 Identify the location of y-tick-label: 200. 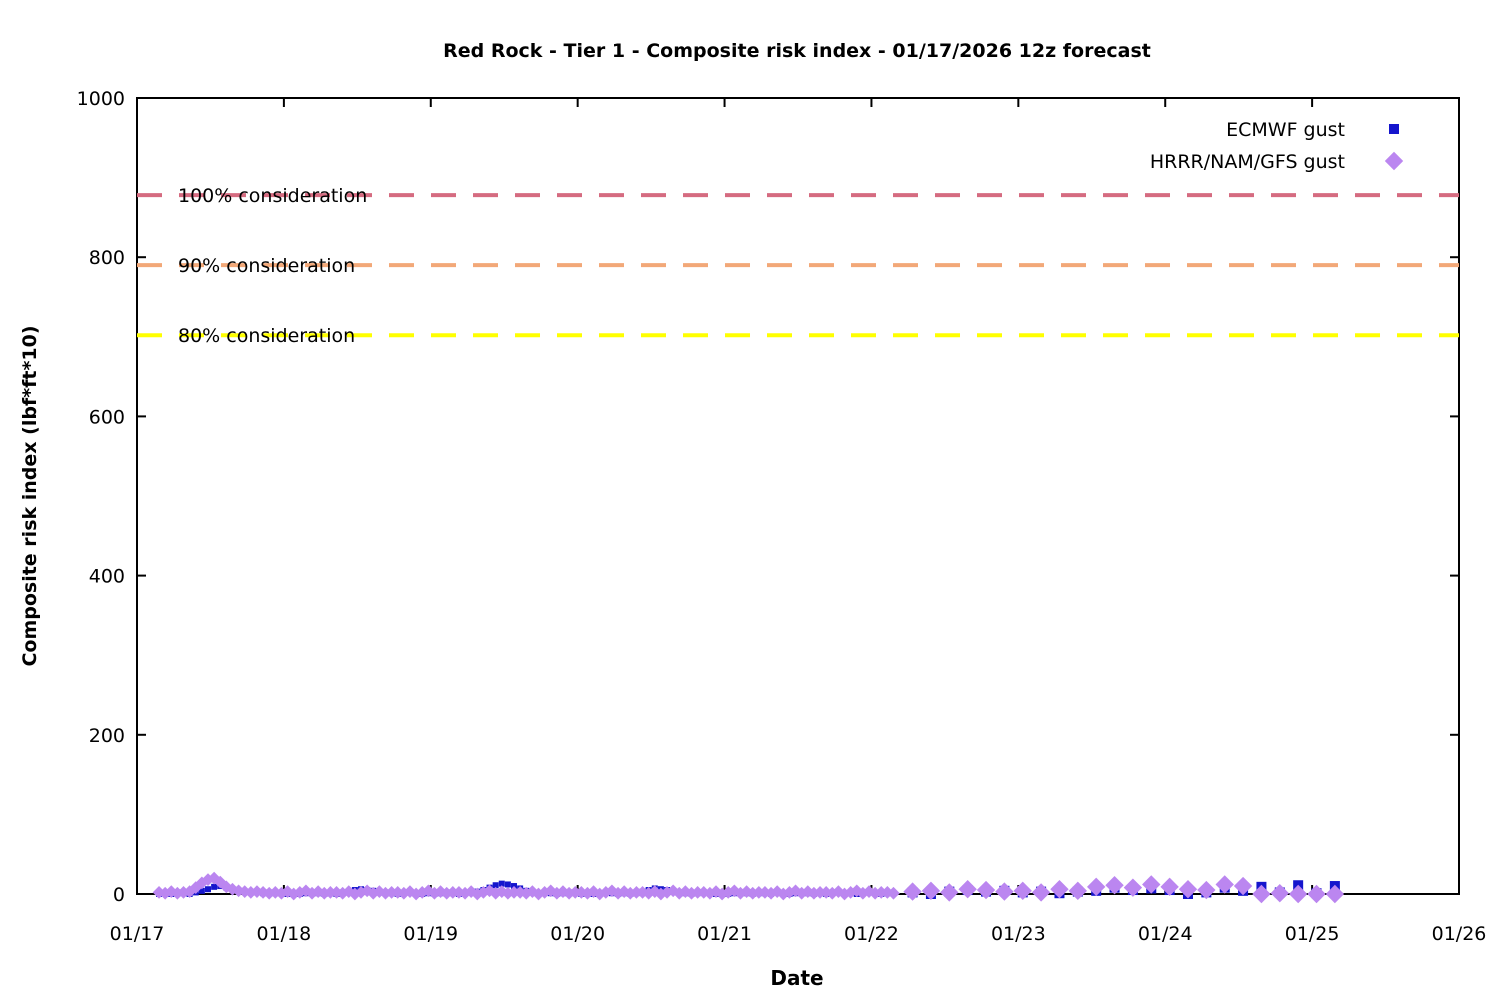
(107, 736).